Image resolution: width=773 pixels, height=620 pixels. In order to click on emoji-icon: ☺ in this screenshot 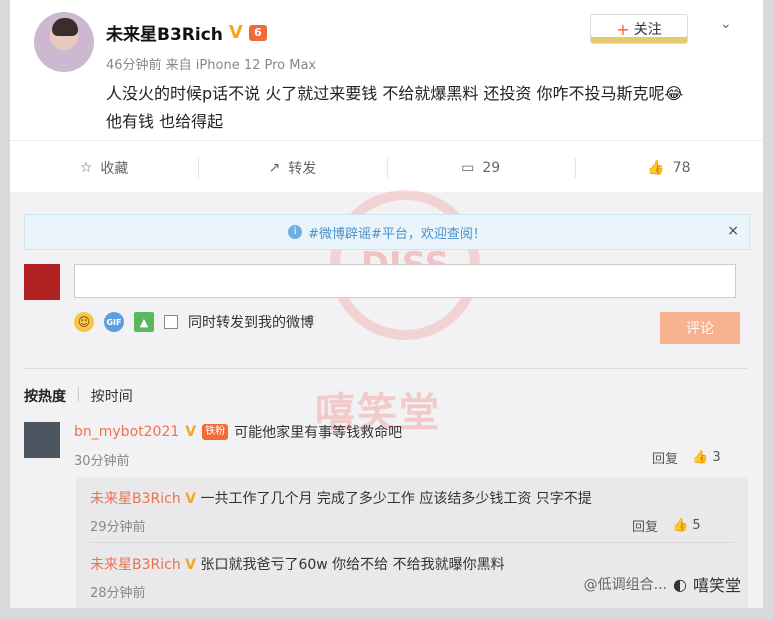, I will do `click(84, 322)`.